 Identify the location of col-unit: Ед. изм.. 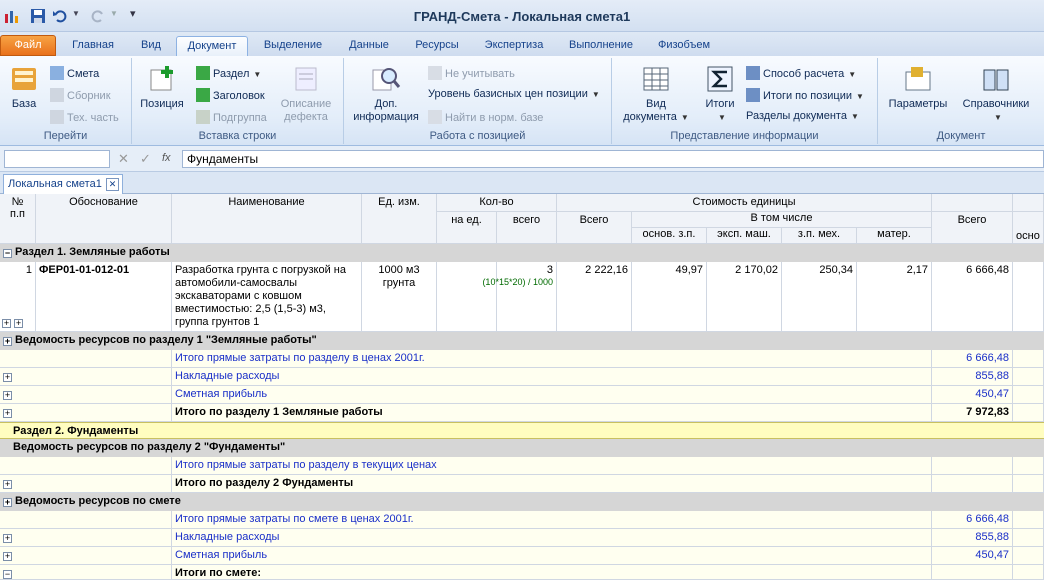
(399, 219).